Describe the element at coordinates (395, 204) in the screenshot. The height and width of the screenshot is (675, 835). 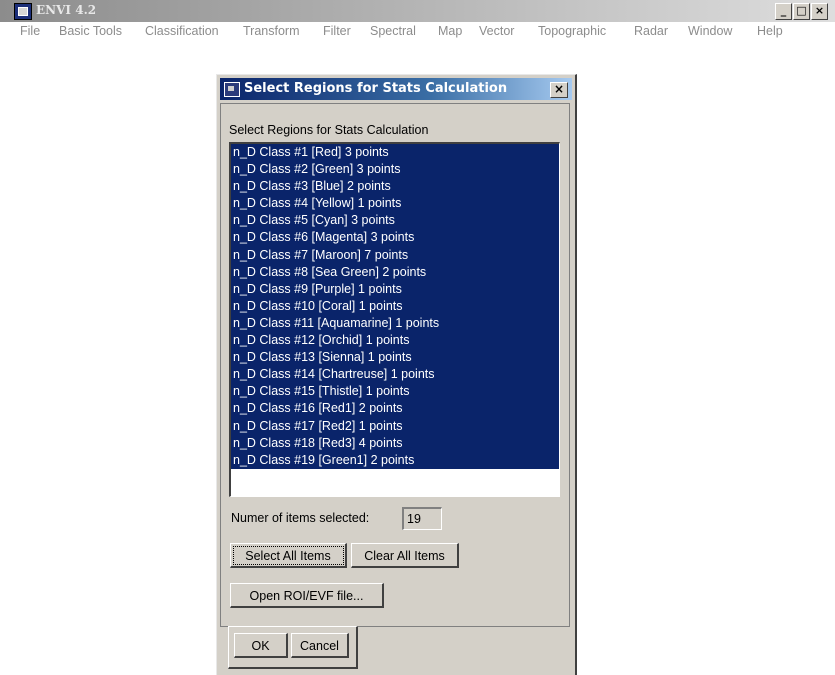
I see `roi-list-item: n_D Class #4 [Yellow] 1 points` at that location.